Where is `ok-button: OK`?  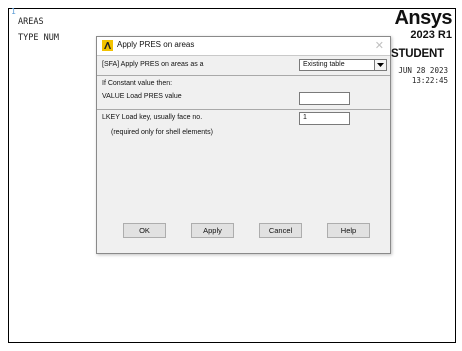 ok-button: OK is located at coordinates (144, 230).